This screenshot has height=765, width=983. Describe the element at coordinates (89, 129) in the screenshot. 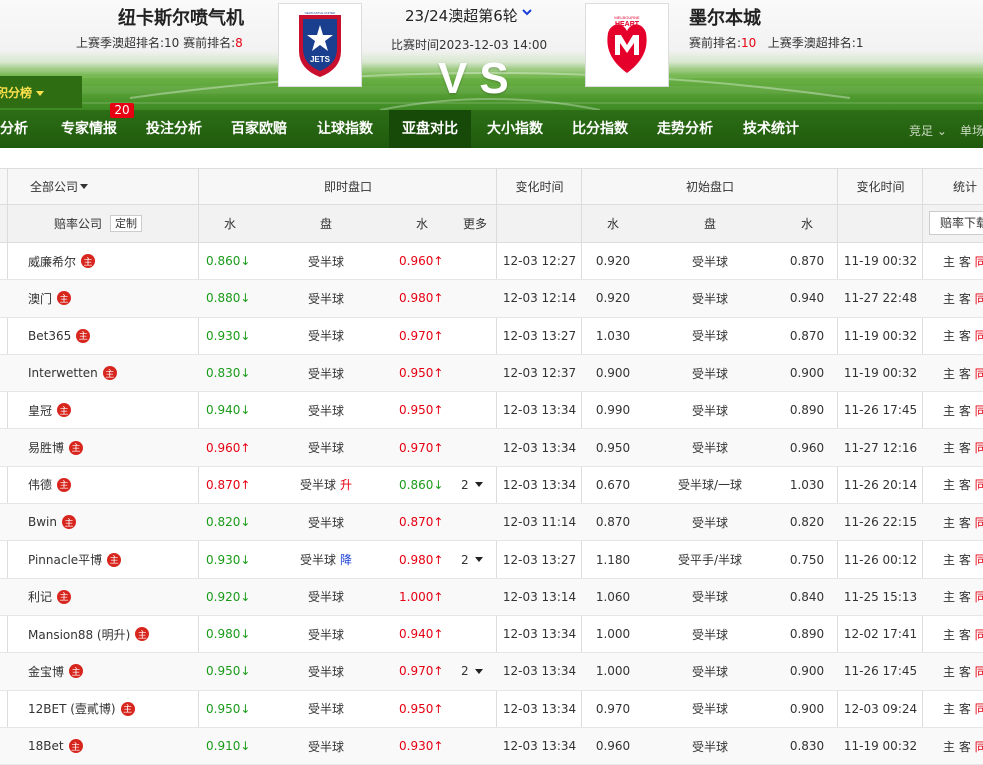

I see `nav-item-expert-intel: 专家情报` at that location.